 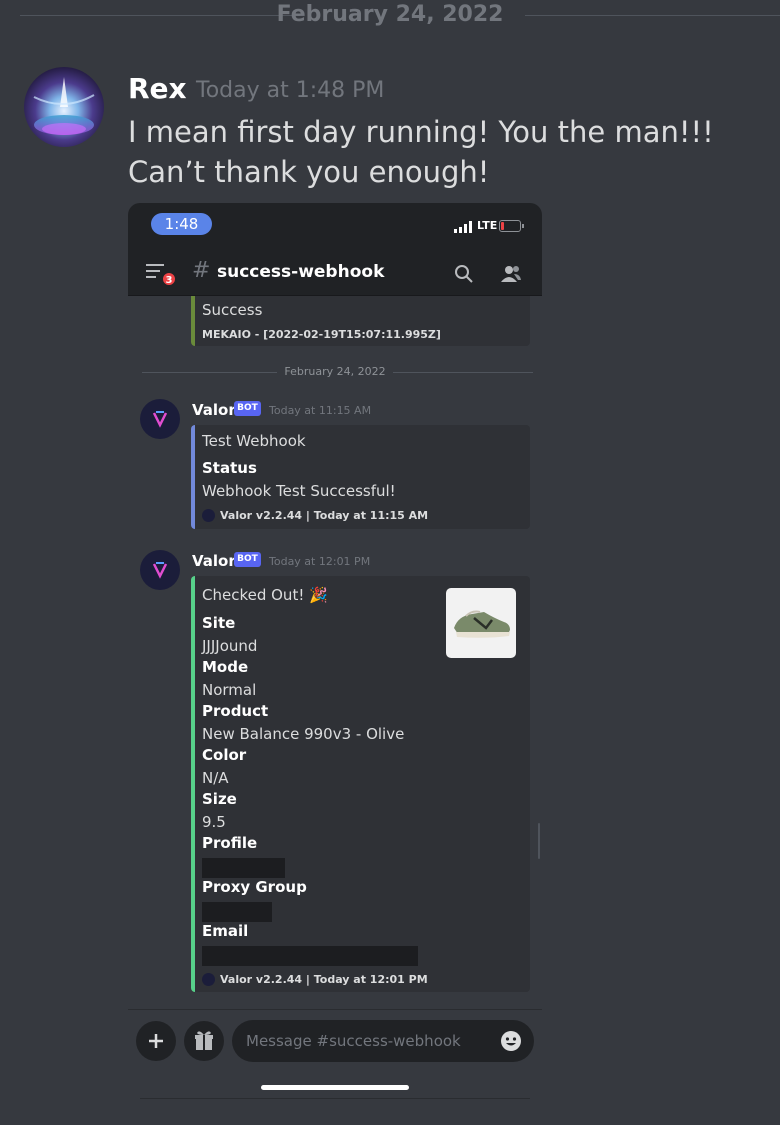 I want to click on scrollbar, so click(x=539, y=841).